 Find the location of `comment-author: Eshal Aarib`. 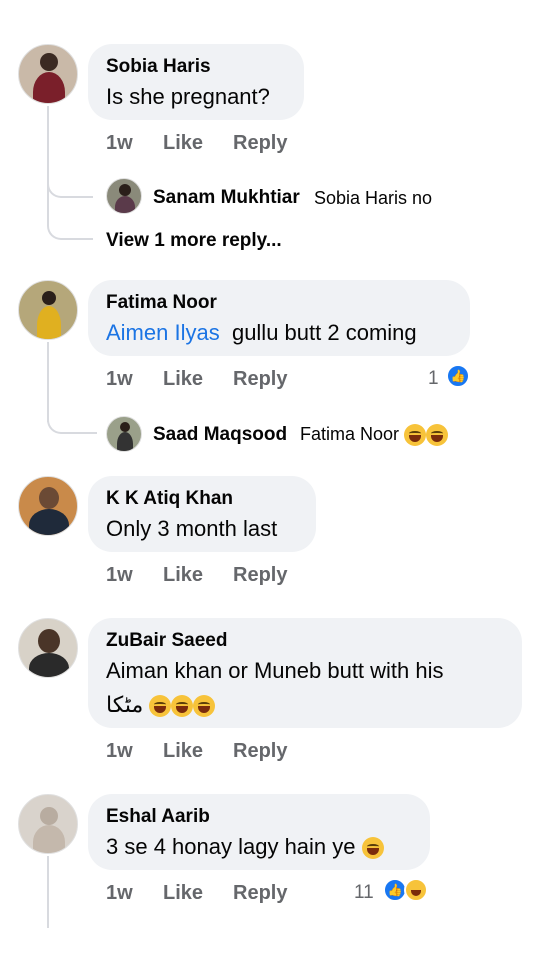

comment-author: Eshal Aarib is located at coordinates (158, 817).